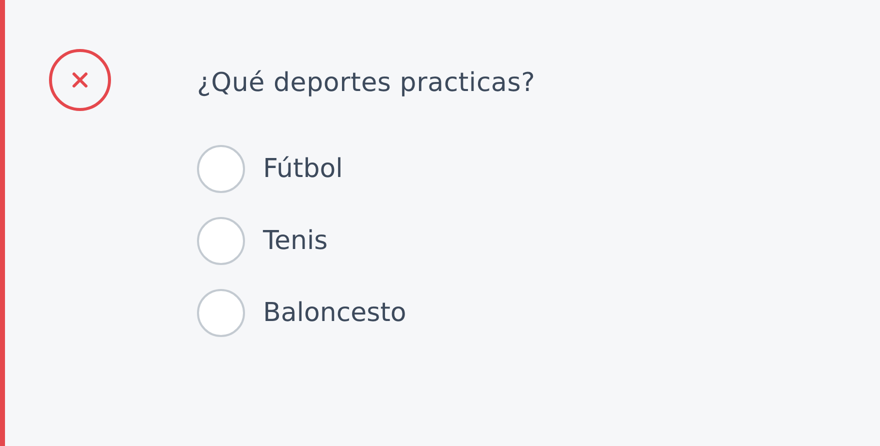 The height and width of the screenshot is (446, 880). Describe the element at coordinates (295, 241) in the screenshot. I see `option-label: Tenis` at that location.